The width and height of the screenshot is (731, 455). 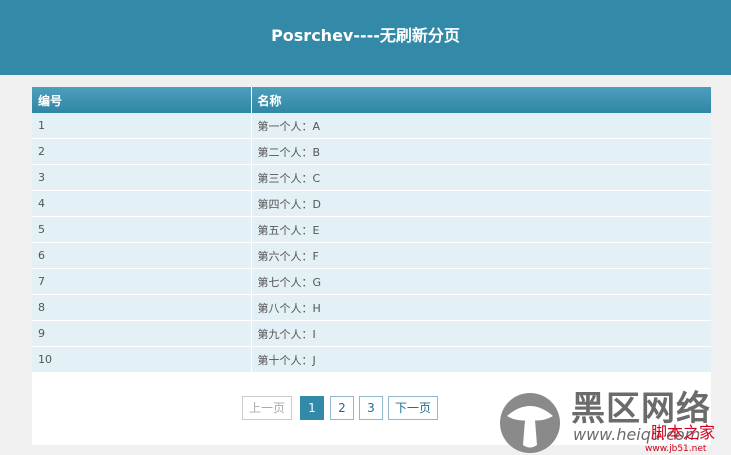 What do you see at coordinates (676, 449) in the screenshot?
I see `watermark-small-url: www.jb51.net` at bounding box center [676, 449].